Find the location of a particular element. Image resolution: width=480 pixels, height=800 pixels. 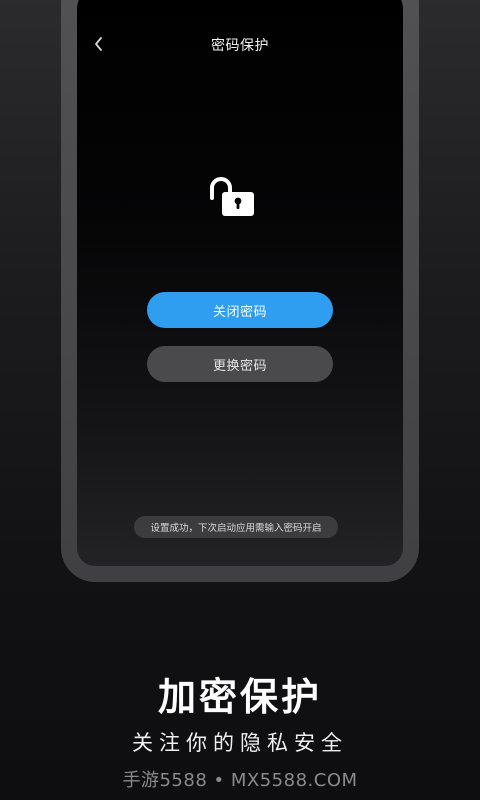

watermark: 手游5588 • MX5588.COM is located at coordinates (240, 780).